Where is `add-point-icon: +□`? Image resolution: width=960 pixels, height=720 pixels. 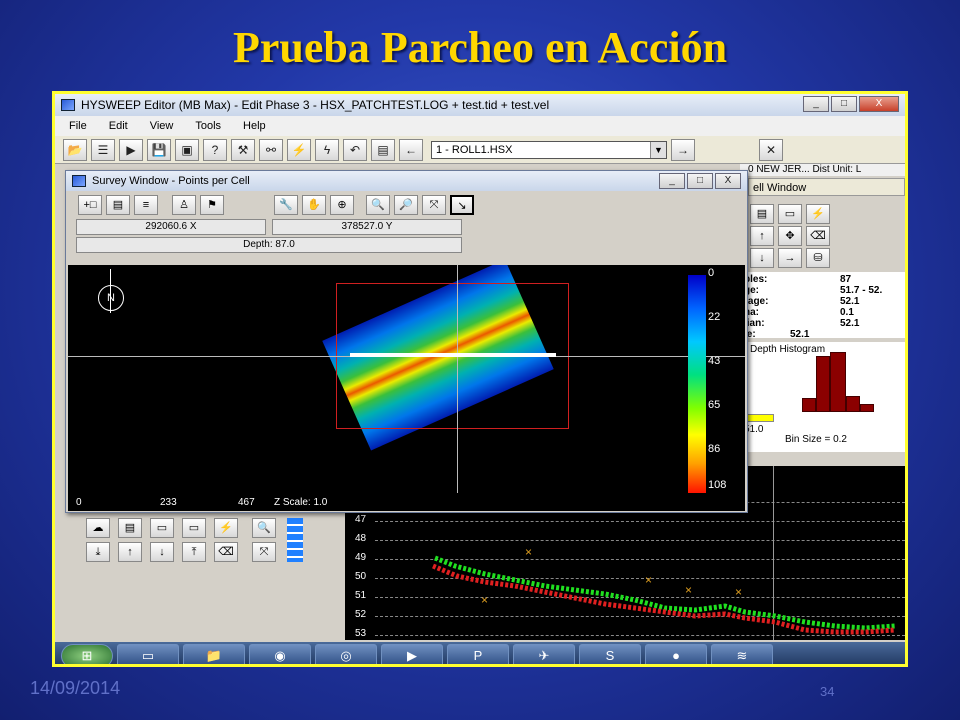 add-point-icon: +□ is located at coordinates (90, 205).